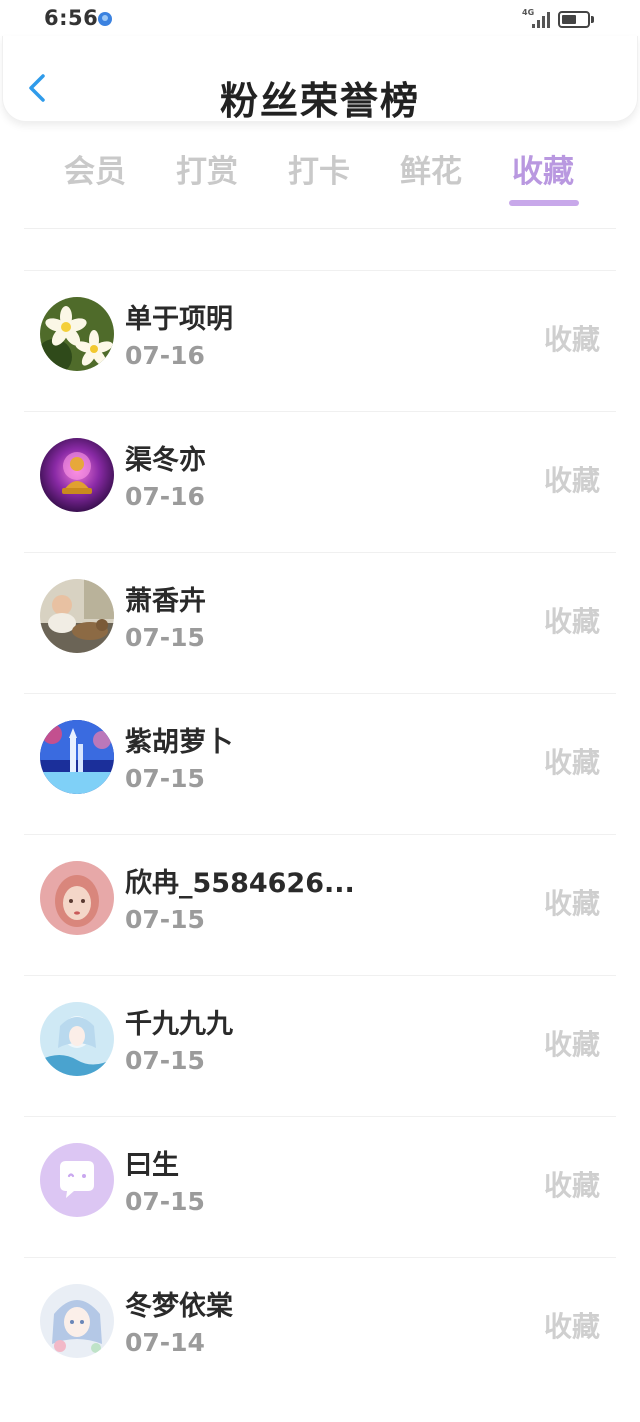  Describe the element at coordinates (165, 460) in the screenshot. I see `fan-name: 渠冬亦` at that location.